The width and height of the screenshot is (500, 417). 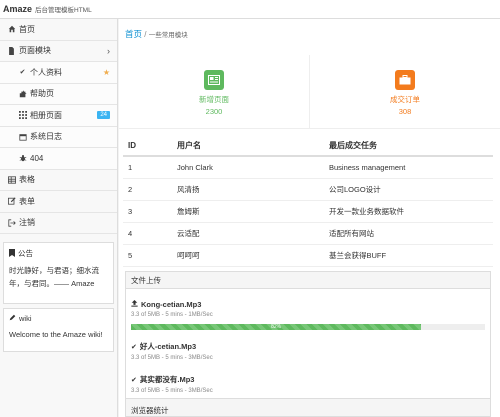 I want to click on grid-icon, so click(x=22, y=115).